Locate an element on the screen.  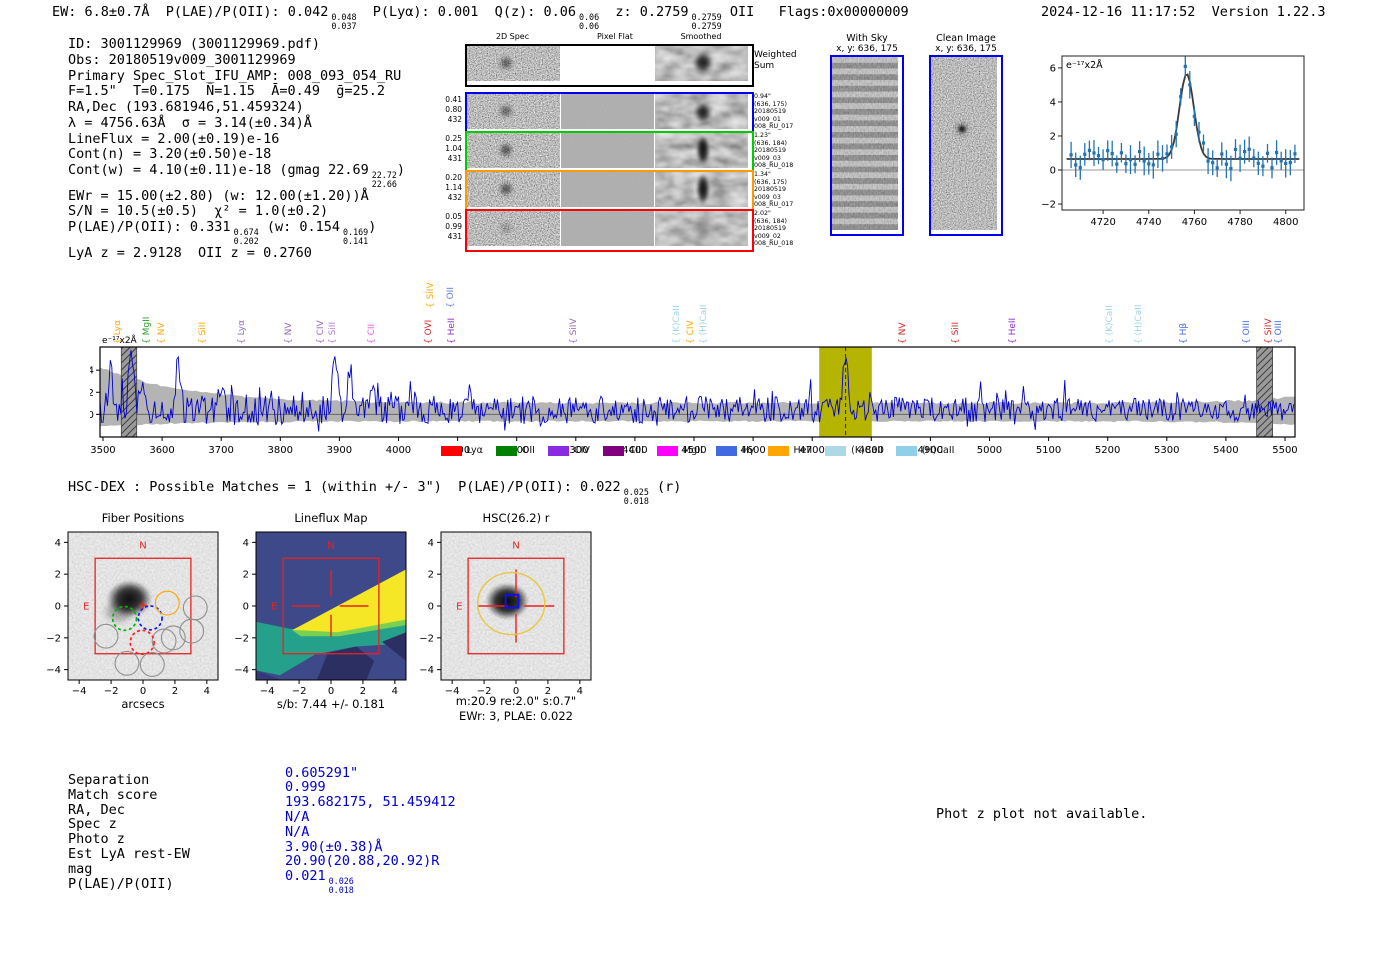
stacked-uncertainty: 0.025 0.018 is located at coordinates (636, 496).